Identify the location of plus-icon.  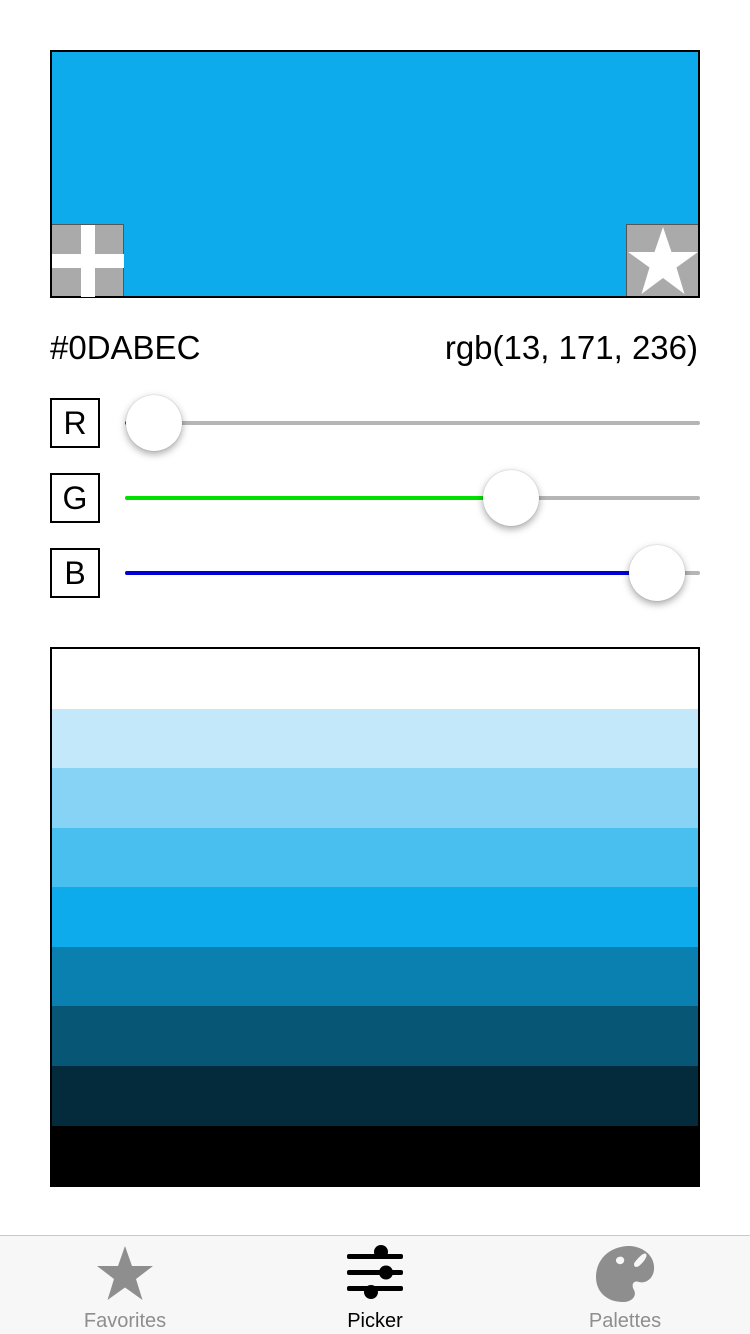
(88, 261).